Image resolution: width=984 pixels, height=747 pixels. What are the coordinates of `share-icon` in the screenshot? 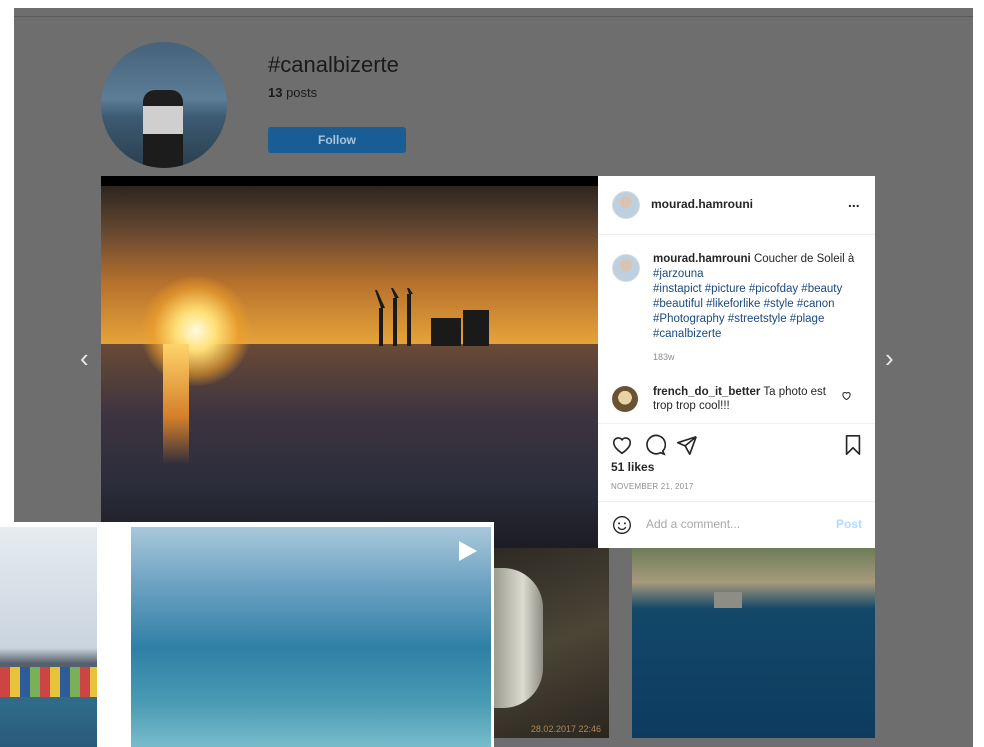 It's located at (687, 445).